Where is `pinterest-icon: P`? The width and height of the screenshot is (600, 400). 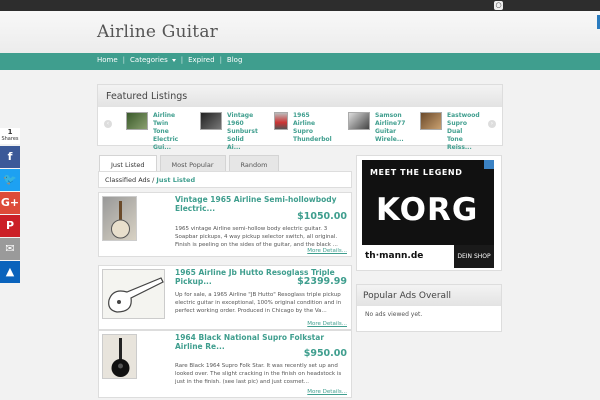 pinterest-icon: P is located at coordinates (10, 226).